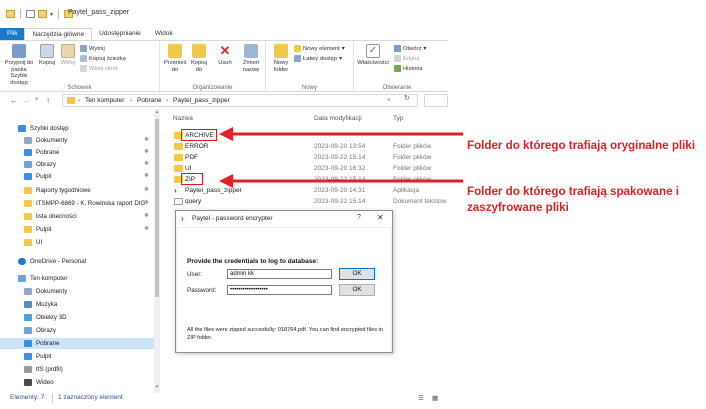 Image resolution: width=706 pixels, height=409 pixels. What do you see at coordinates (30, 14) in the screenshot?
I see `properties-icon` at bounding box center [30, 14].